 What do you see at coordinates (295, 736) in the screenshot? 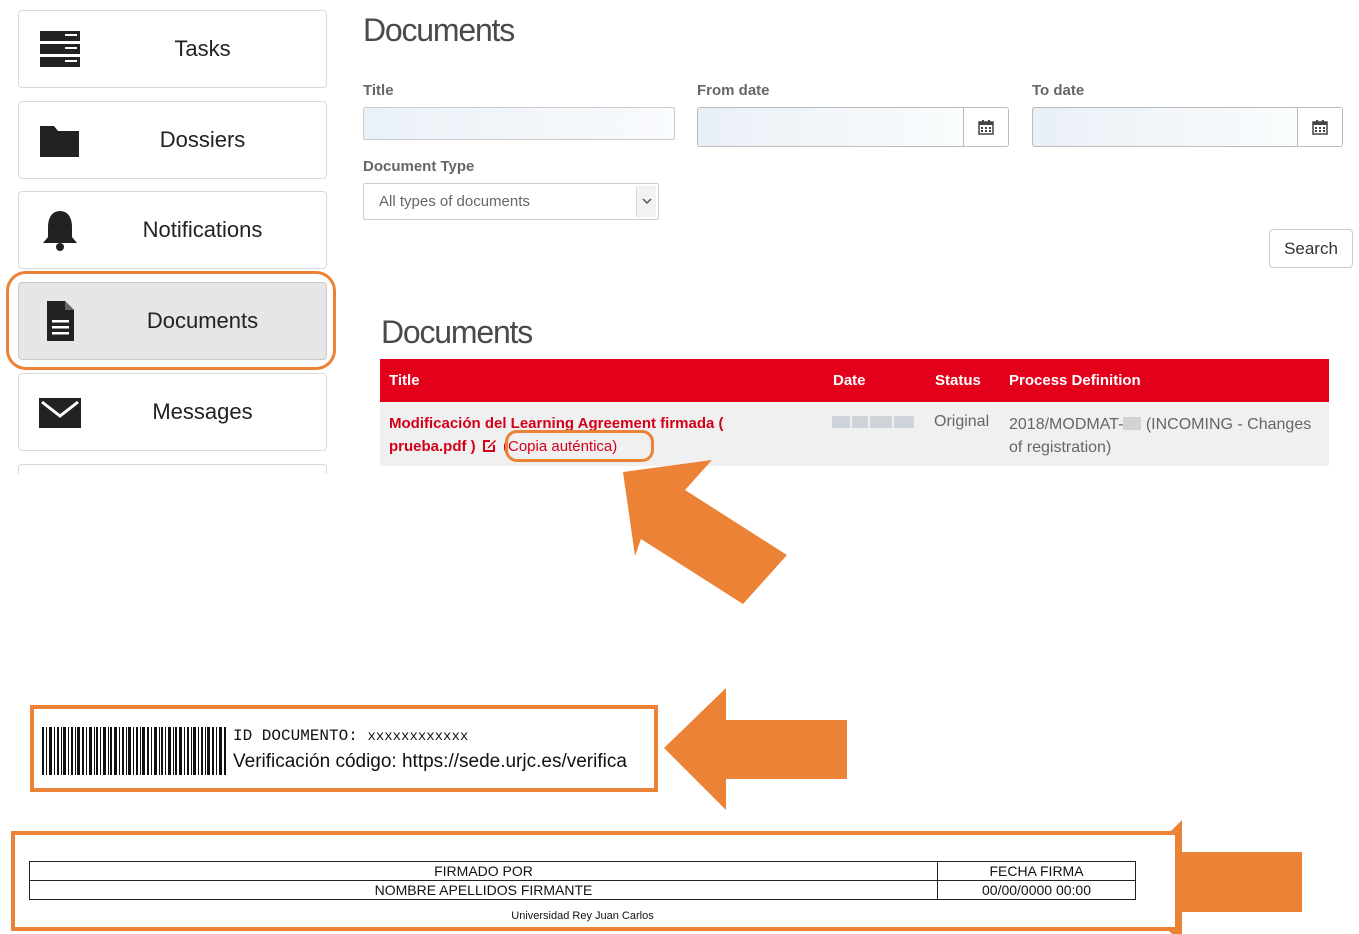
I see `document-id-label: ID DOCUMENTO:` at bounding box center [295, 736].